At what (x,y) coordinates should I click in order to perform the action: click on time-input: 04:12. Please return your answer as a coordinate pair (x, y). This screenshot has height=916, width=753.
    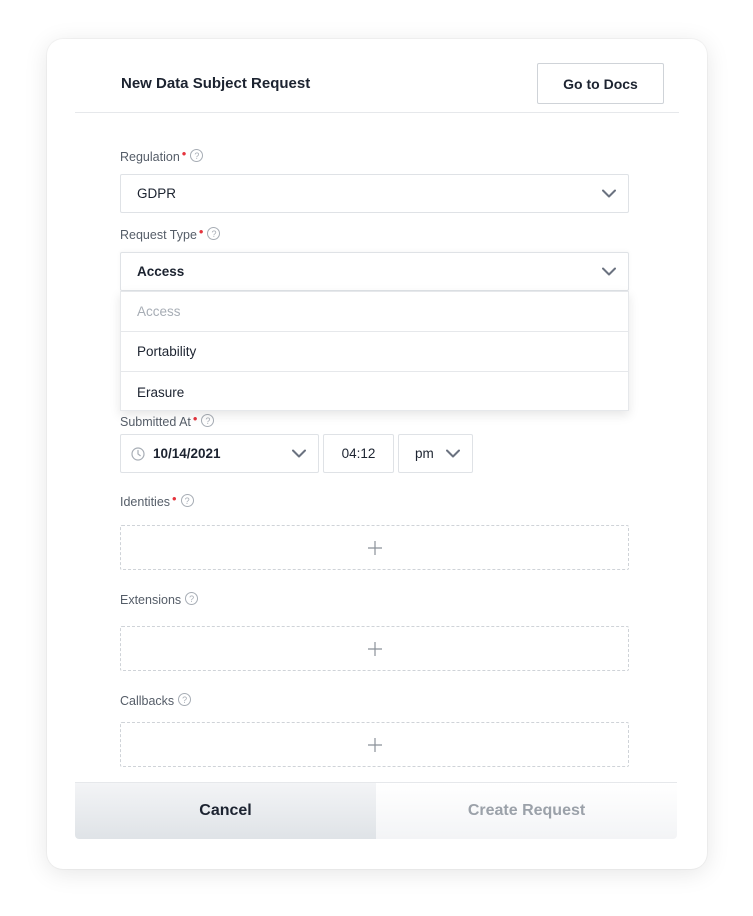
    Looking at the image, I should click on (358, 453).